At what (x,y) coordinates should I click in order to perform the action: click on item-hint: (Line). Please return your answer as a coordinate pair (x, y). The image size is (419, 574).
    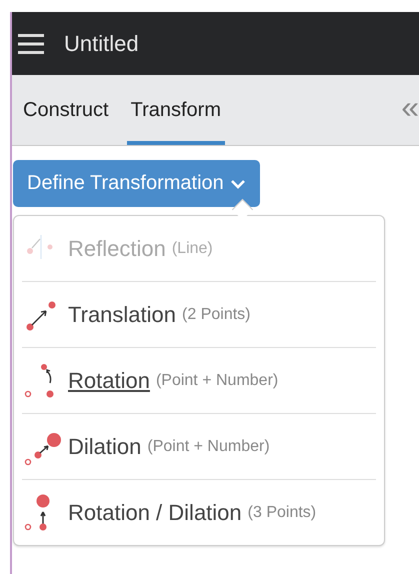
    Looking at the image, I should click on (192, 249).